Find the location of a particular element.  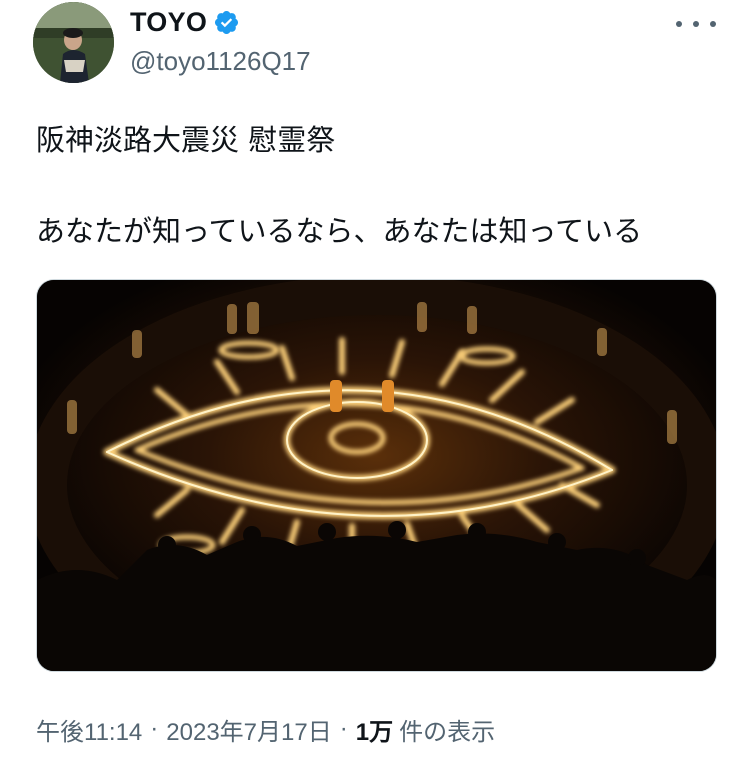

profile-photo-icon is located at coordinates (73, 42).